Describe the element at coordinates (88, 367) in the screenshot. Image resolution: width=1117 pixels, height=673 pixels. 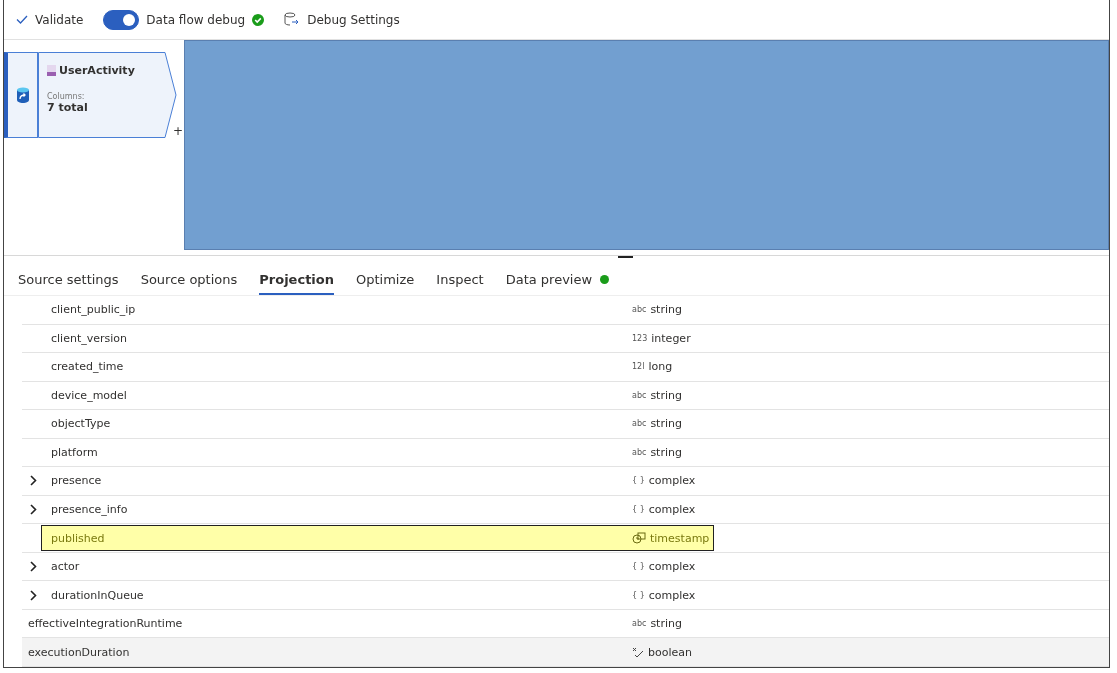
I see `field-name: created_time` at that location.